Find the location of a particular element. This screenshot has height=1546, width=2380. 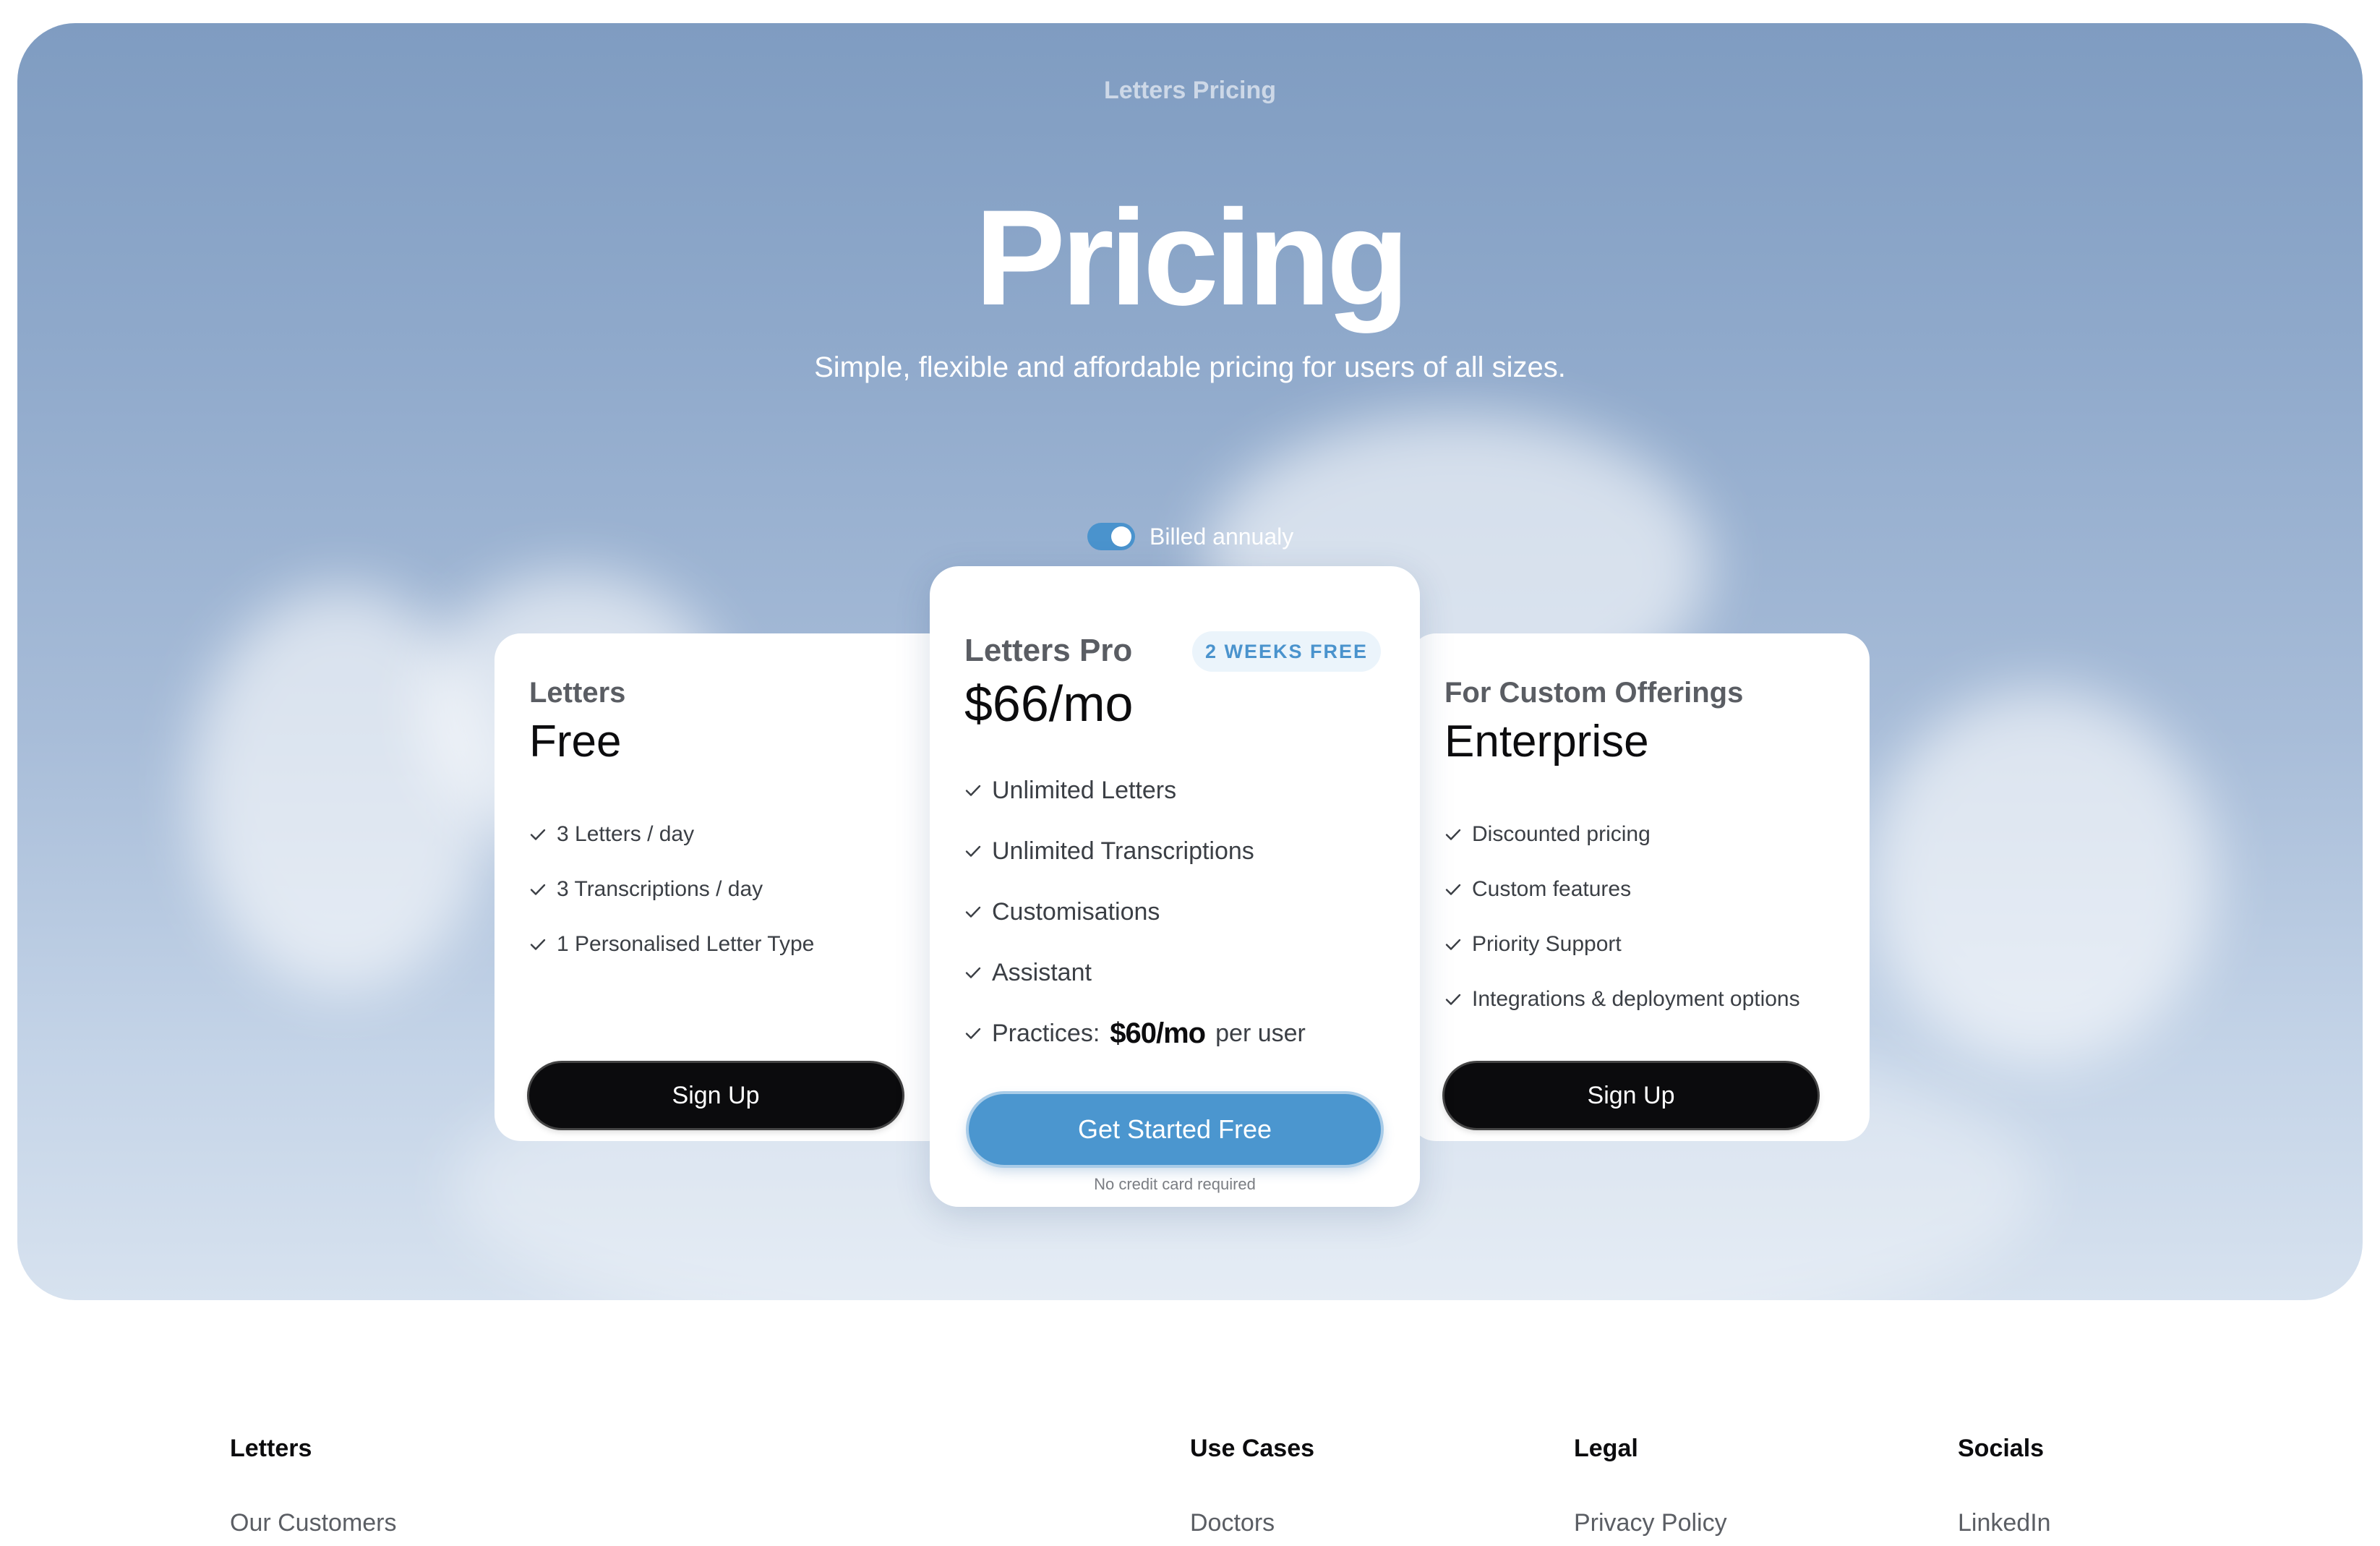

billing-toggle-group: Billed annualy is located at coordinates (1190, 536).